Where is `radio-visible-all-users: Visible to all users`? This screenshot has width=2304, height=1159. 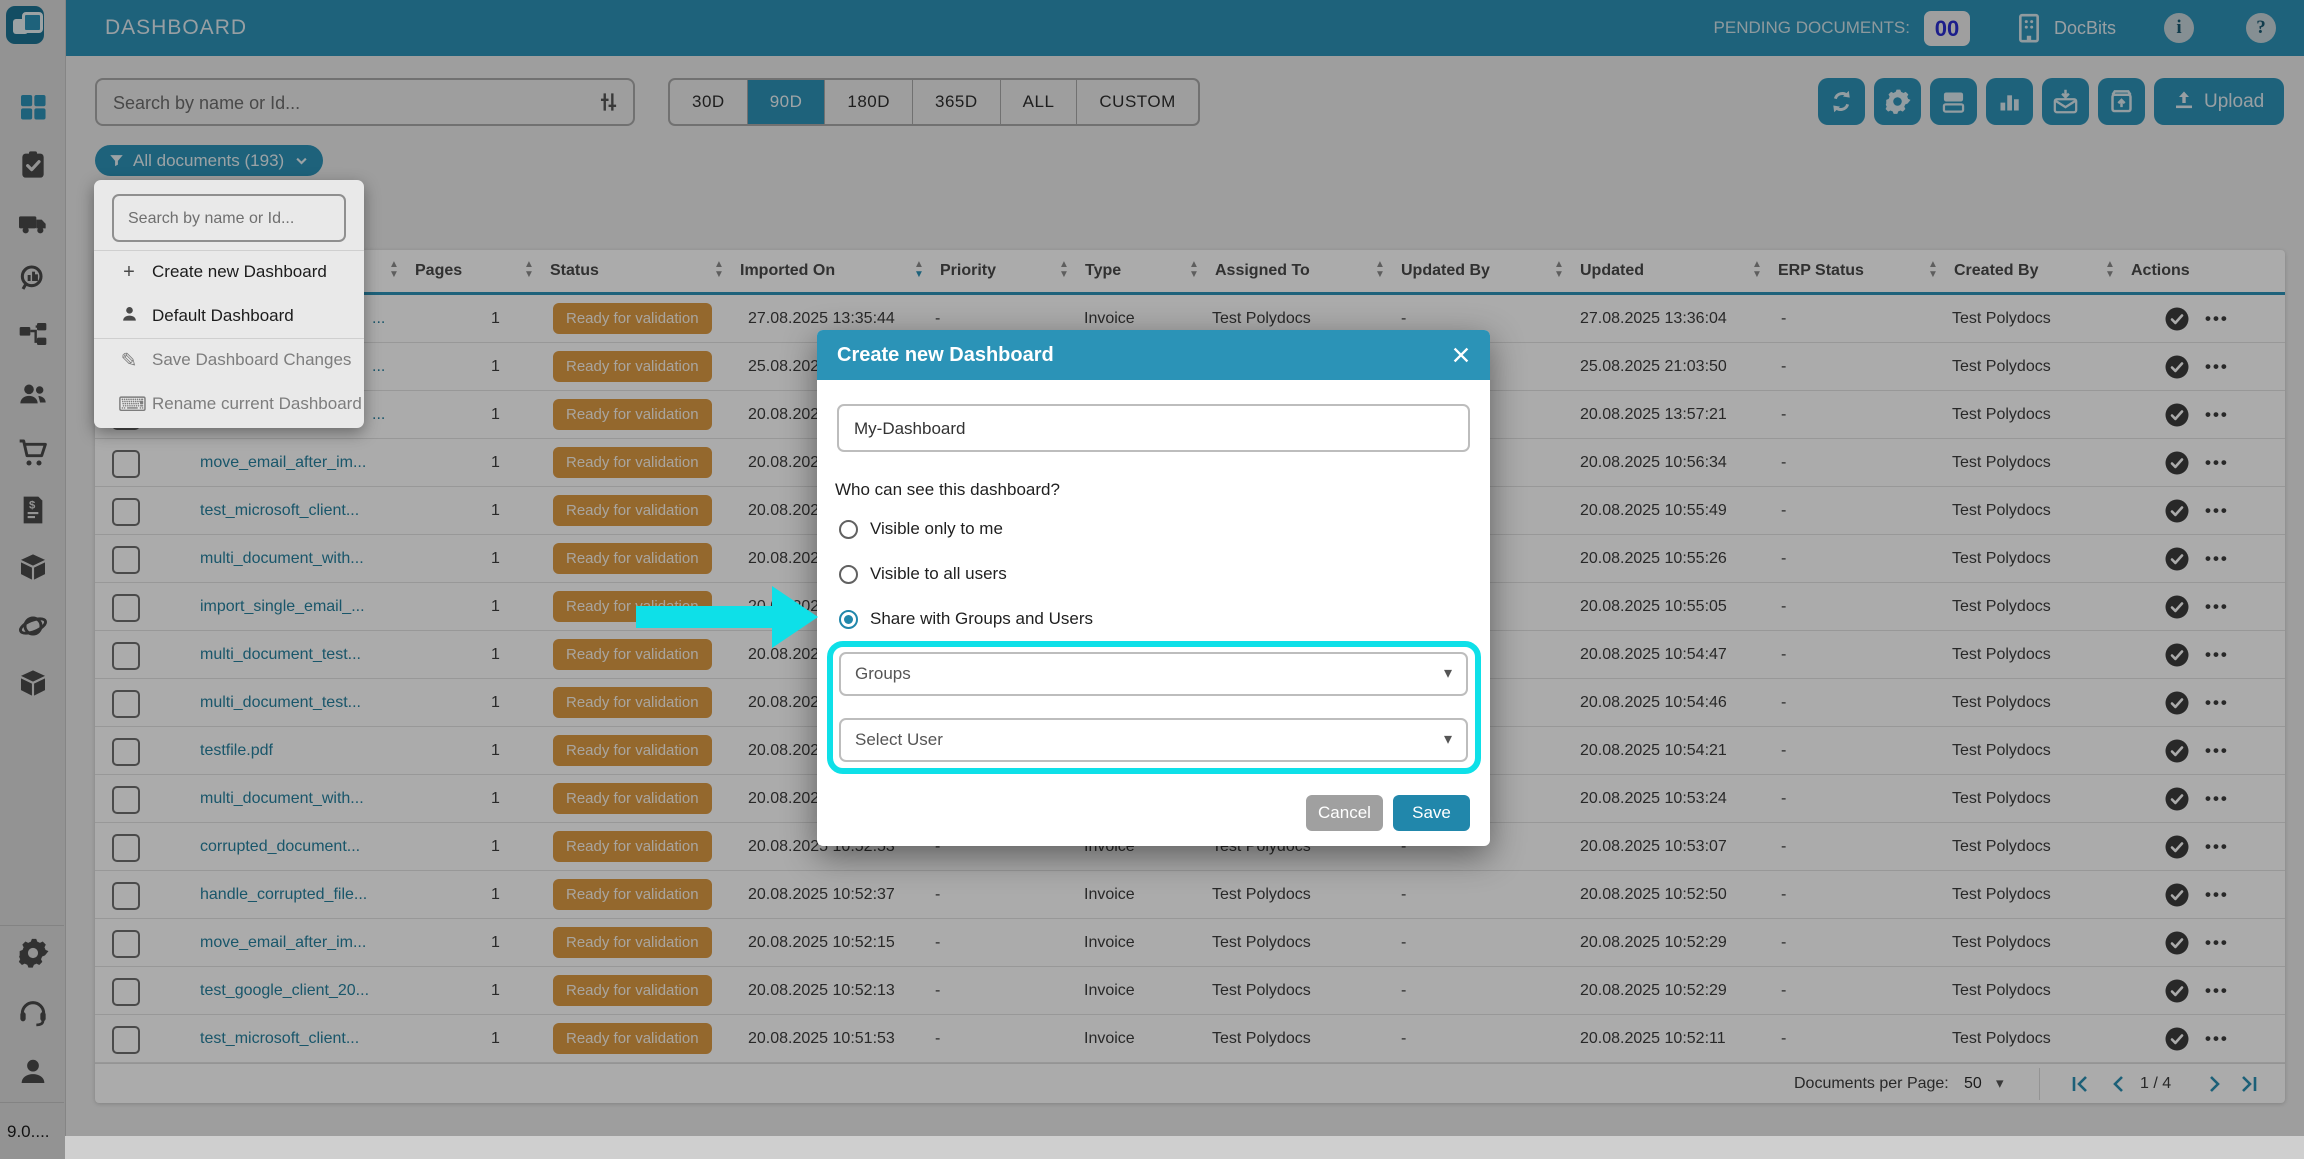 radio-visible-all-users: Visible to all users is located at coordinates (923, 574).